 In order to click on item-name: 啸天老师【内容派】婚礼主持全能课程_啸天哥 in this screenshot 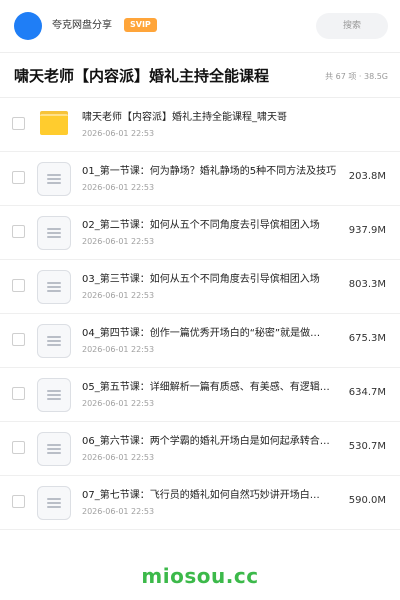, I will do `click(184, 117)`.